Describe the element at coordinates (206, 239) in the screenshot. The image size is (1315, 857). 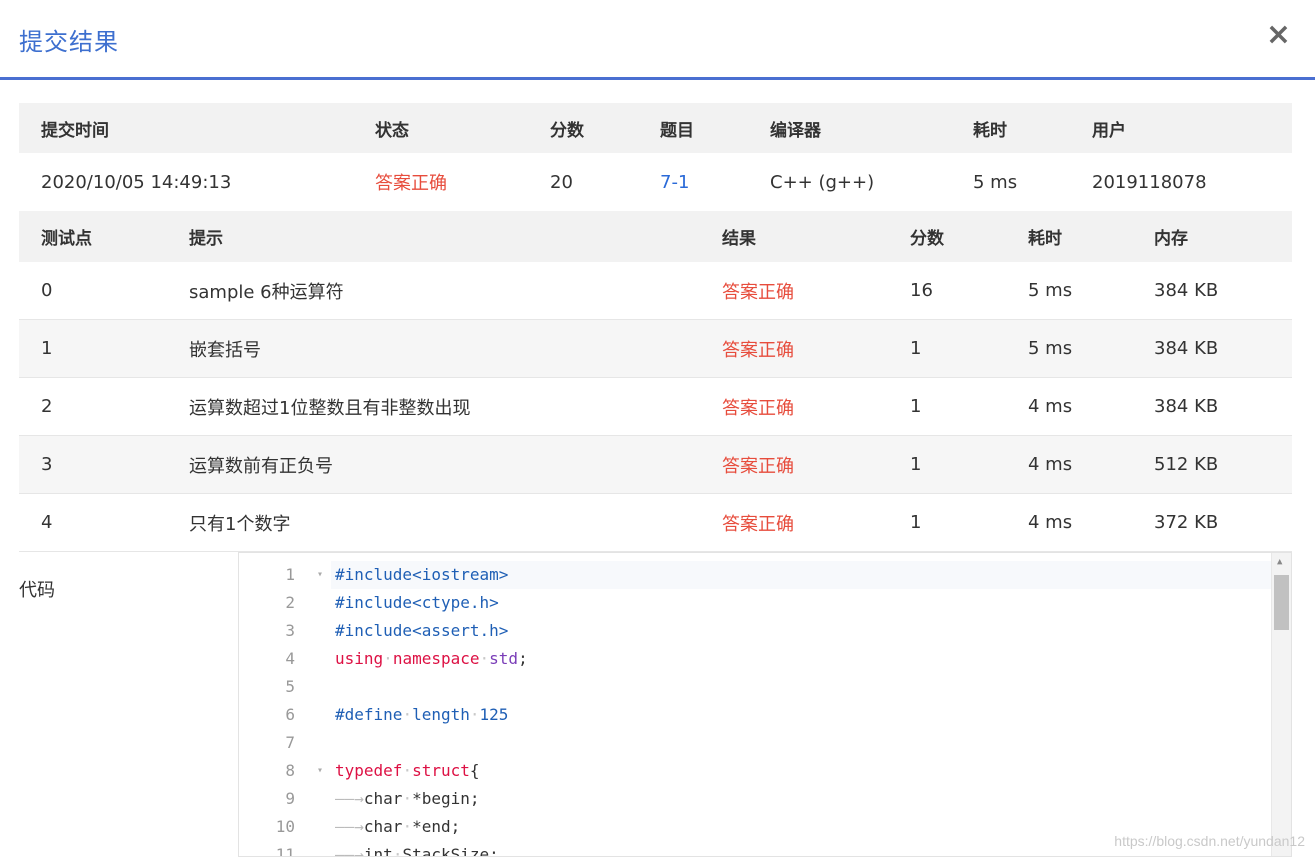
I see `col-hint: 提示` at that location.